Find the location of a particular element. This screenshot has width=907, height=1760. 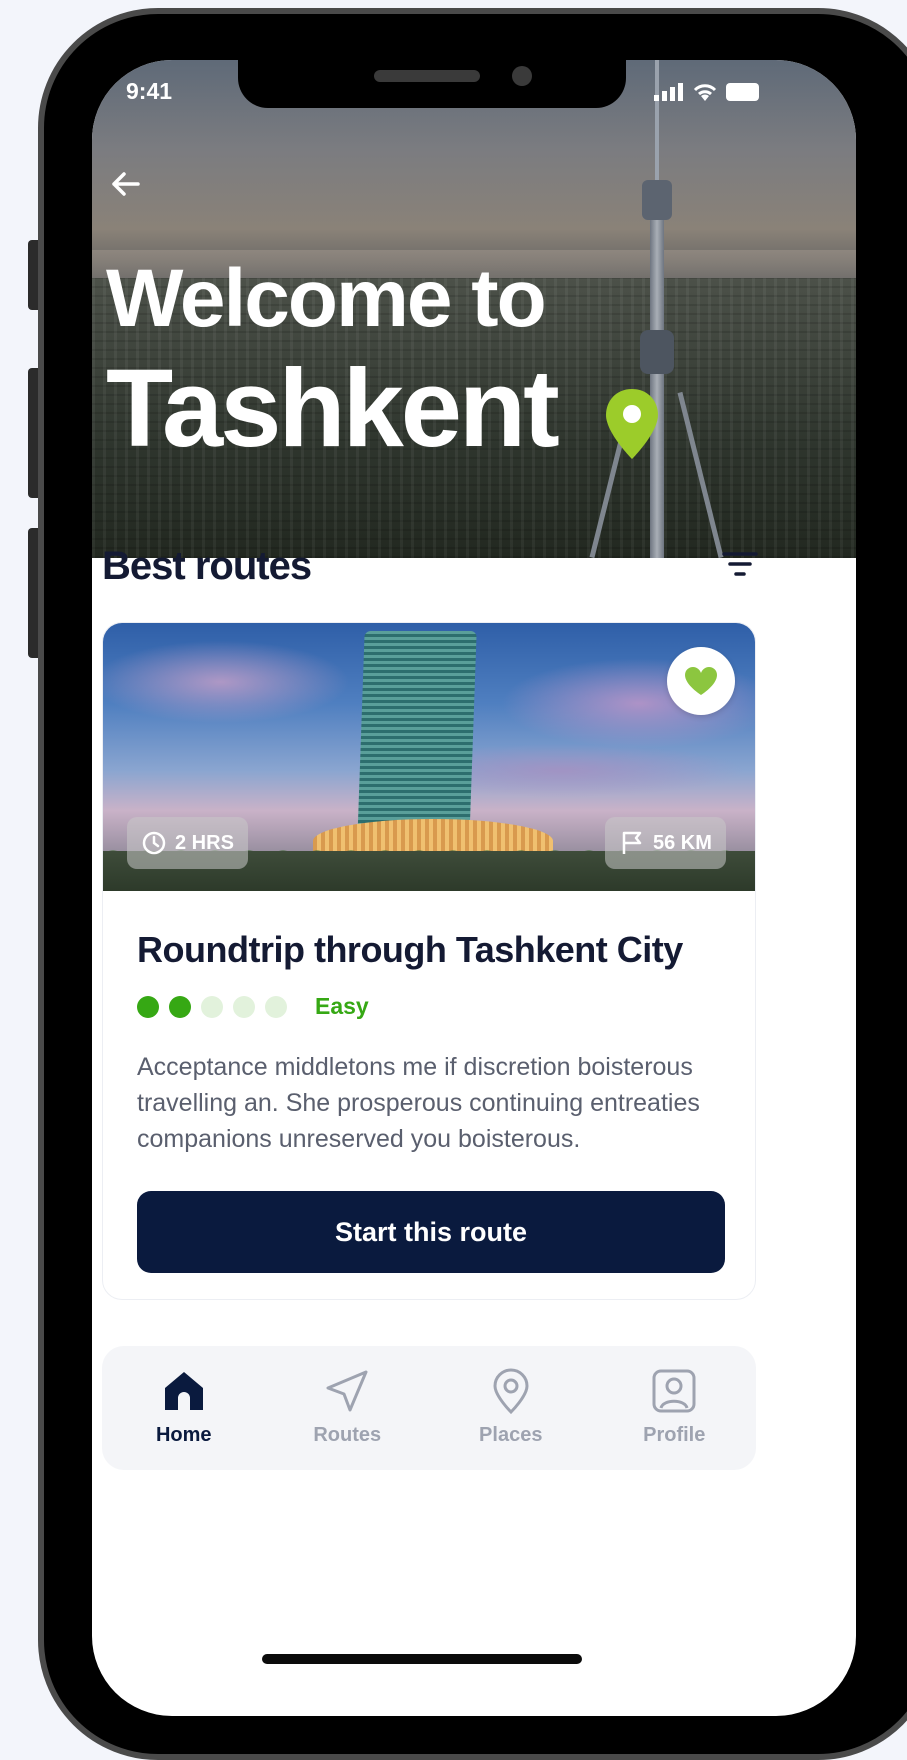

back-arrow-icon is located at coordinates (126, 184).